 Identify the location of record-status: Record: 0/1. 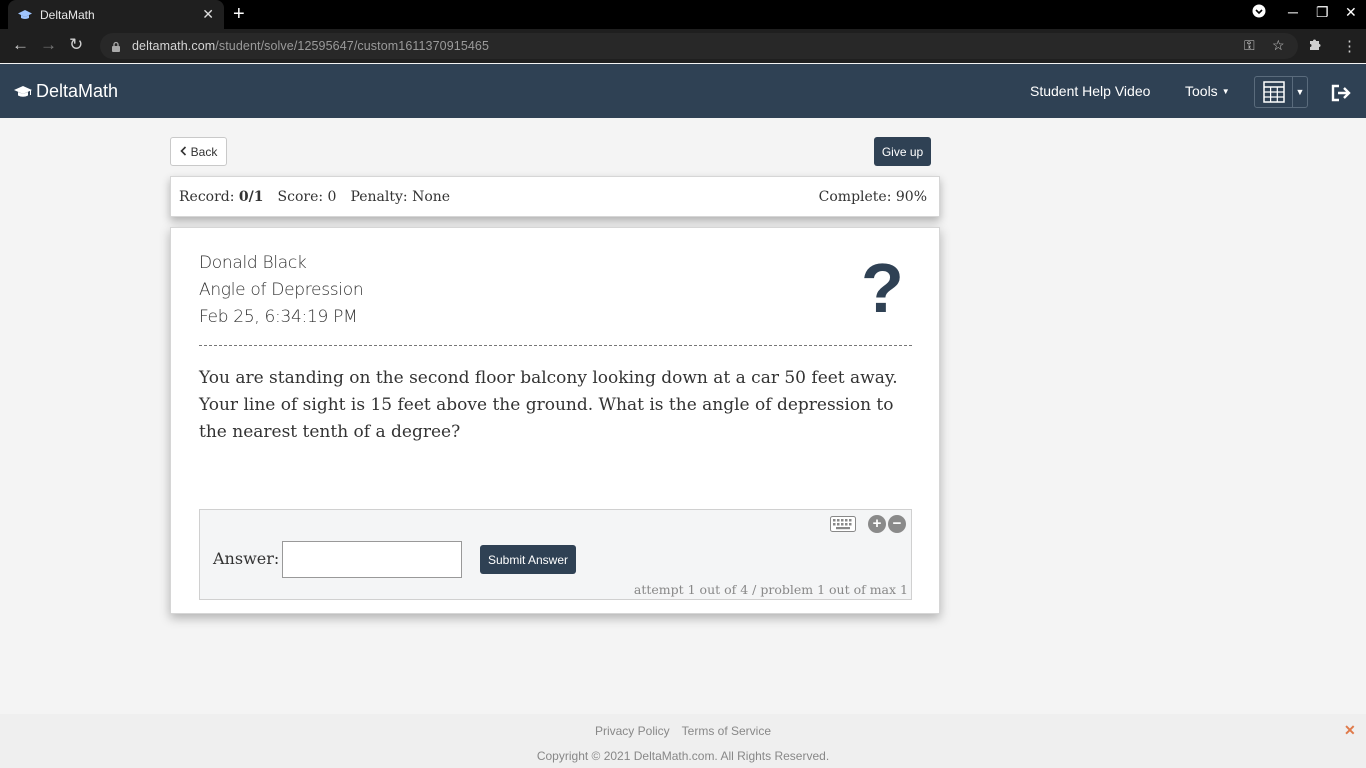
(221, 197).